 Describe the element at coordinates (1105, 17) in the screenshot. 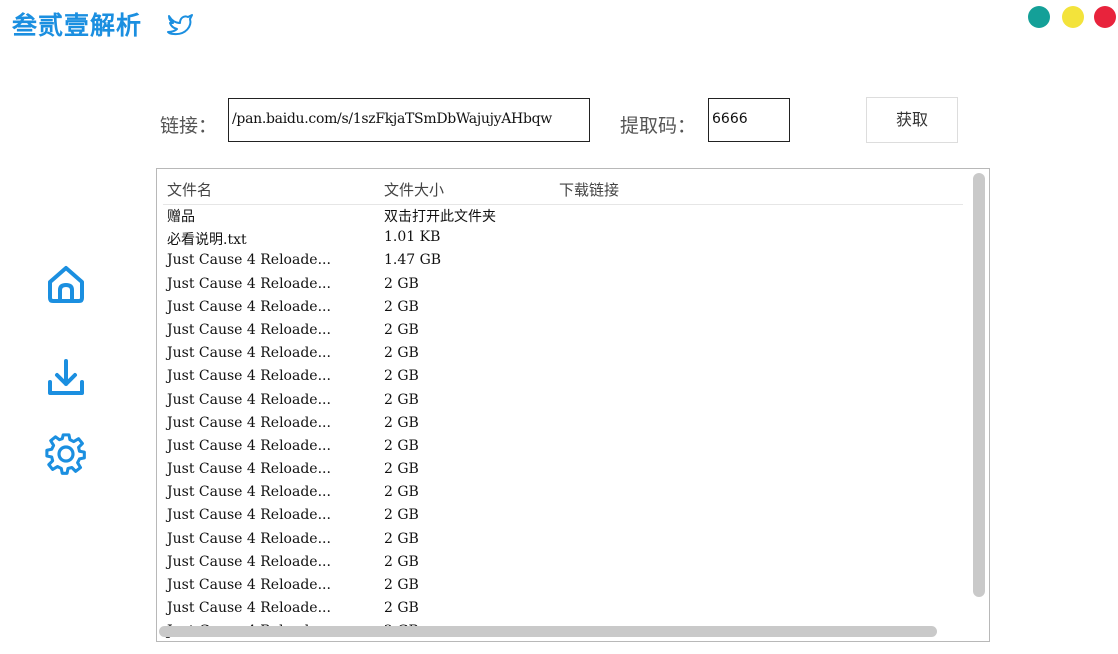

I see `window-dot-red` at that location.